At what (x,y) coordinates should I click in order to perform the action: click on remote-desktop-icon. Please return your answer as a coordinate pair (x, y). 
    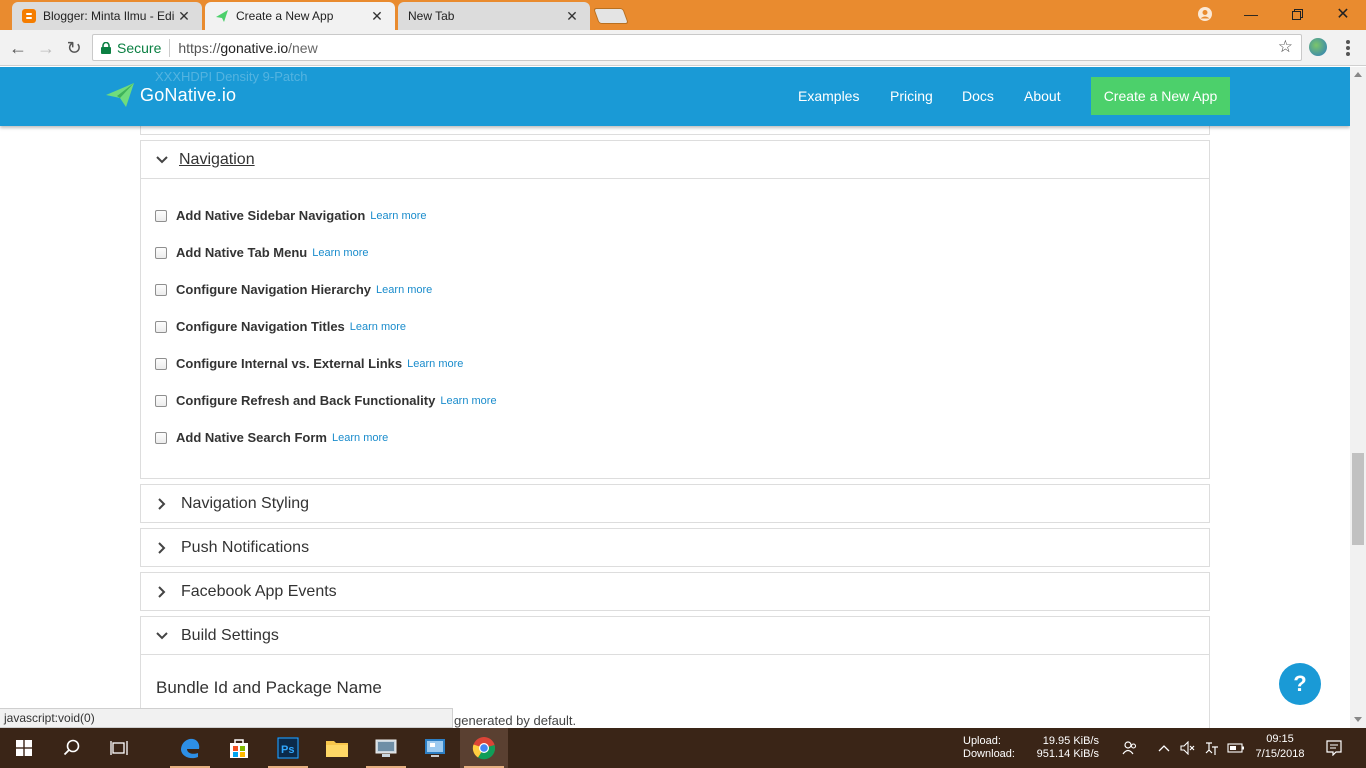
    Looking at the image, I should click on (386, 748).